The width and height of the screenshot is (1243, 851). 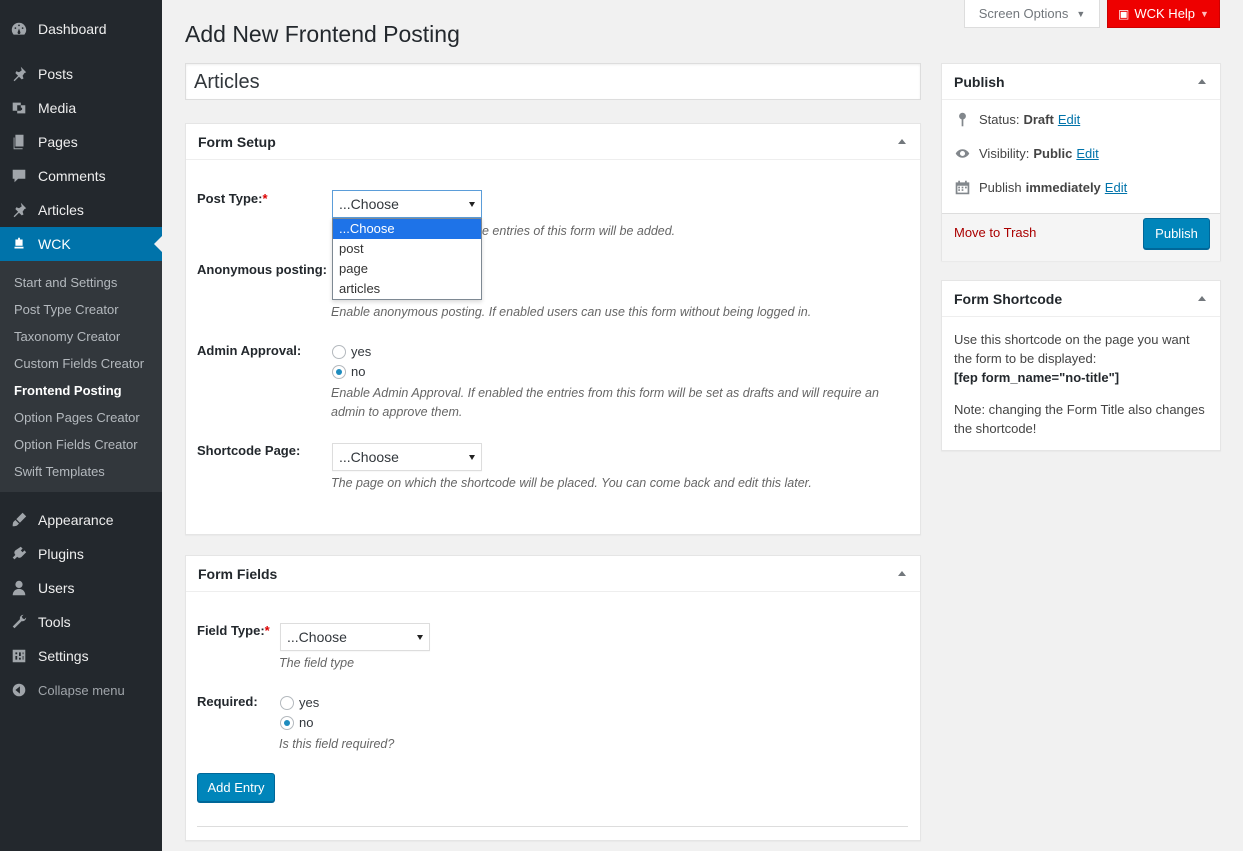 I want to click on screen-options-button: Screen Options ▼, so click(x=1032, y=14).